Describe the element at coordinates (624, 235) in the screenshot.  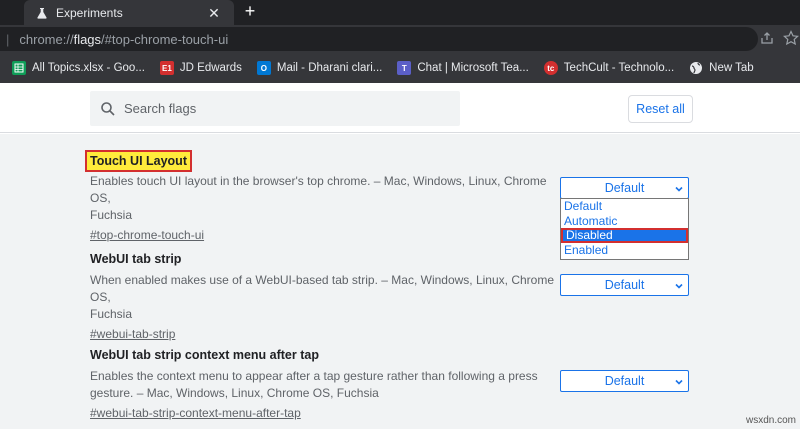
I see `option-disabled: Disabled` at that location.